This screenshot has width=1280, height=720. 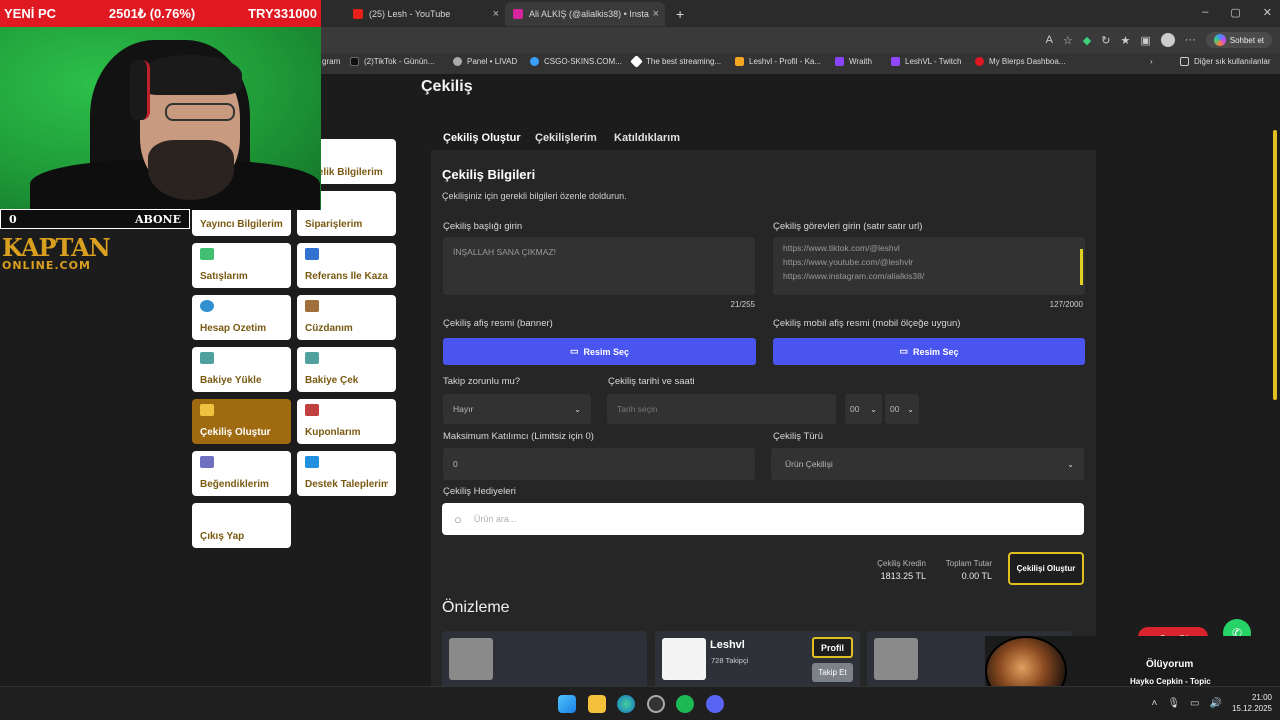 What do you see at coordinates (333, 432) in the screenshot?
I see `menu-label: Kuponlarım` at bounding box center [333, 432].